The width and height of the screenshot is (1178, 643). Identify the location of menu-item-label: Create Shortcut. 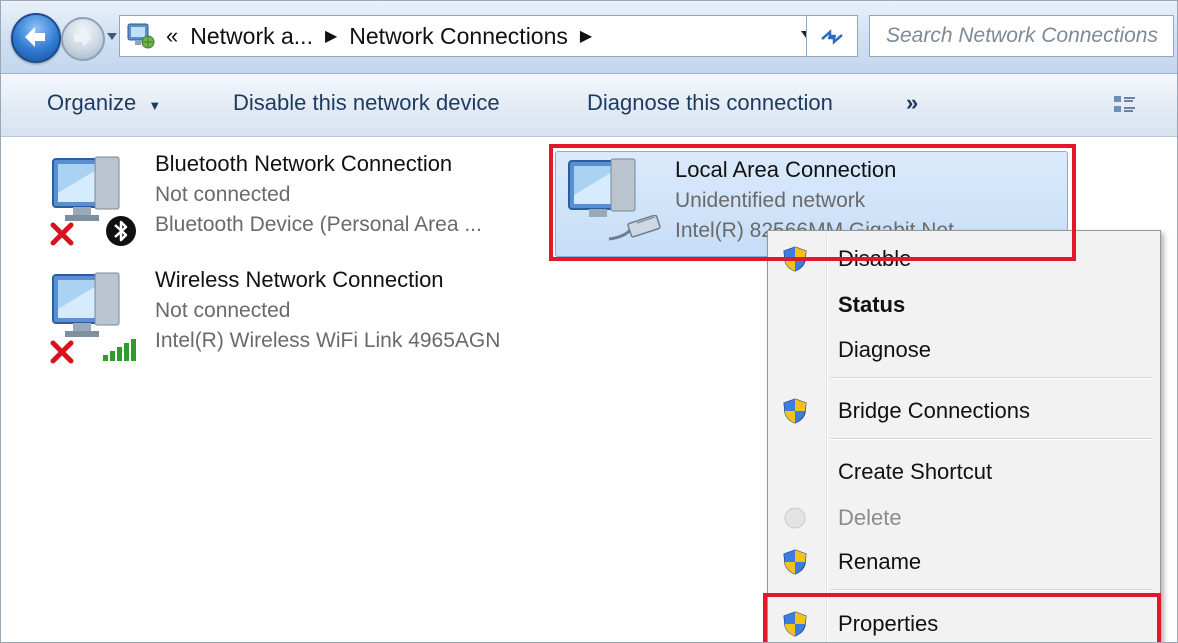
(915, 471).